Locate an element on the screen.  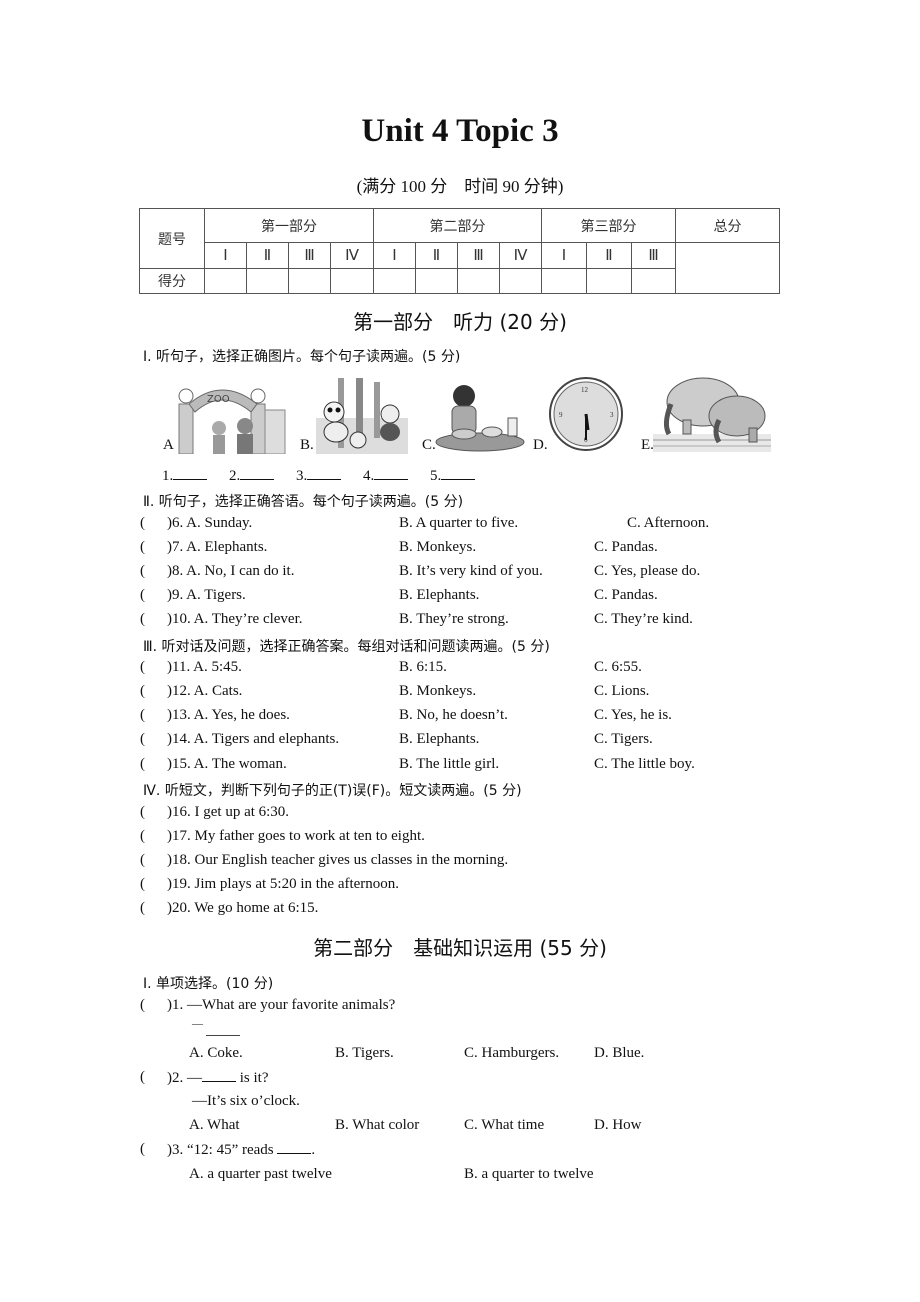
option-a: A. a quarter past twelve is located at coordinates (260, 1174).